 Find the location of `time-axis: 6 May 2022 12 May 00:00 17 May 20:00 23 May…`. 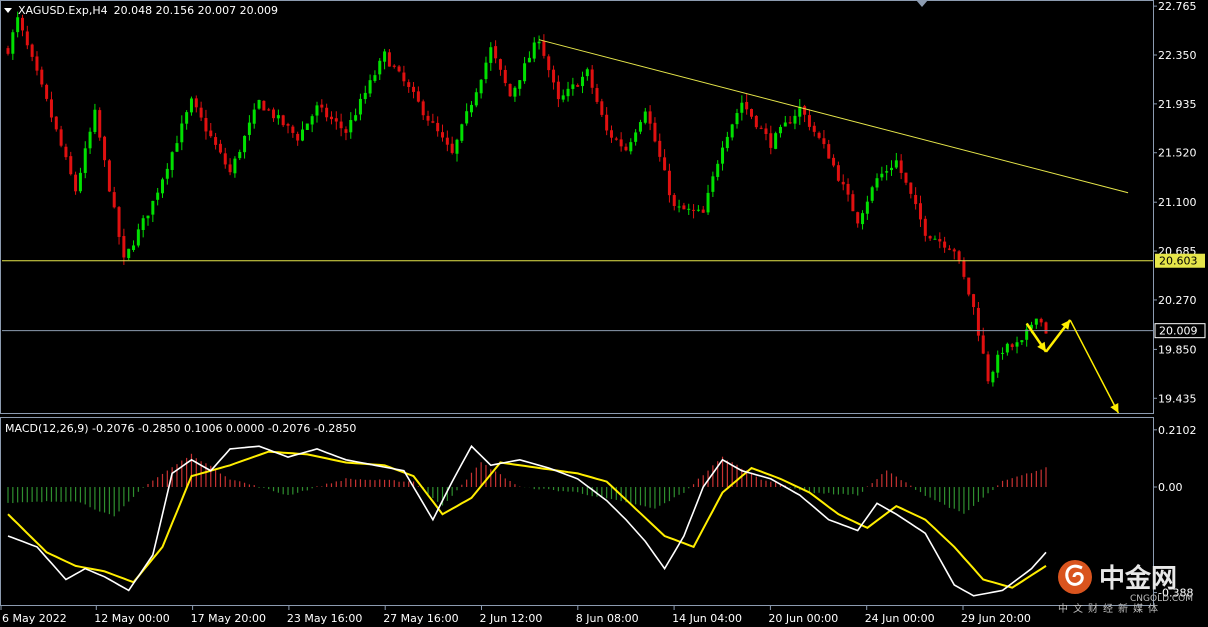

time-axis: 6 May 2022 12 May 00:00 17 May 20:00 23 May… is located at coordinates (515, 615).